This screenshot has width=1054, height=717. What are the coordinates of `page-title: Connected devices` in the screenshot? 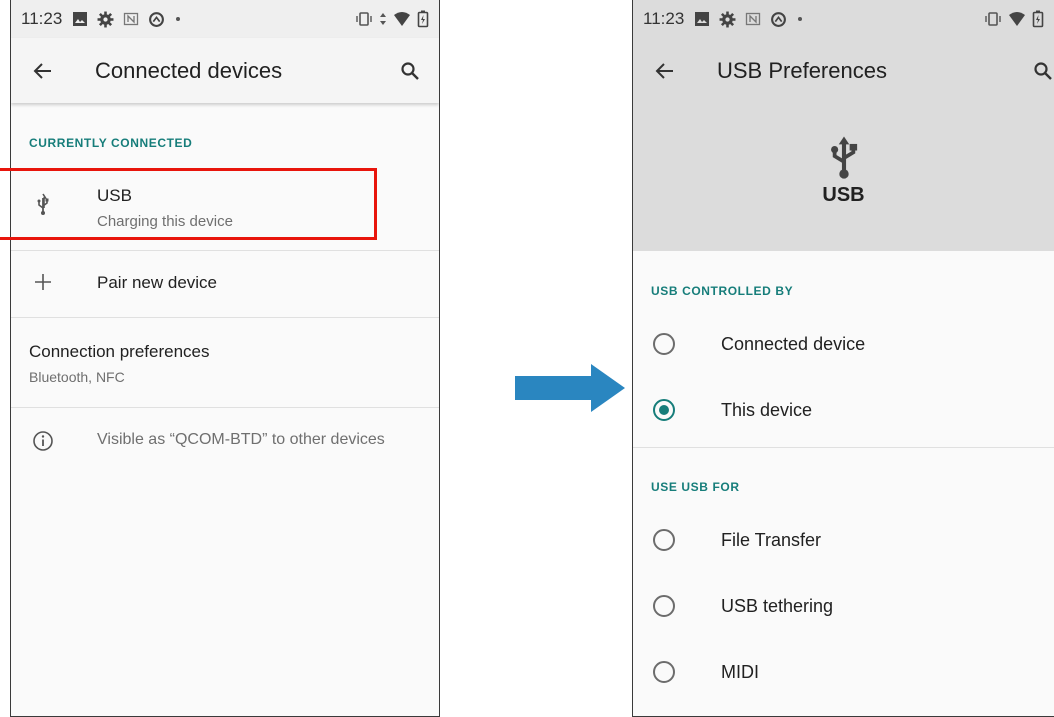 It's located at (189, 70).